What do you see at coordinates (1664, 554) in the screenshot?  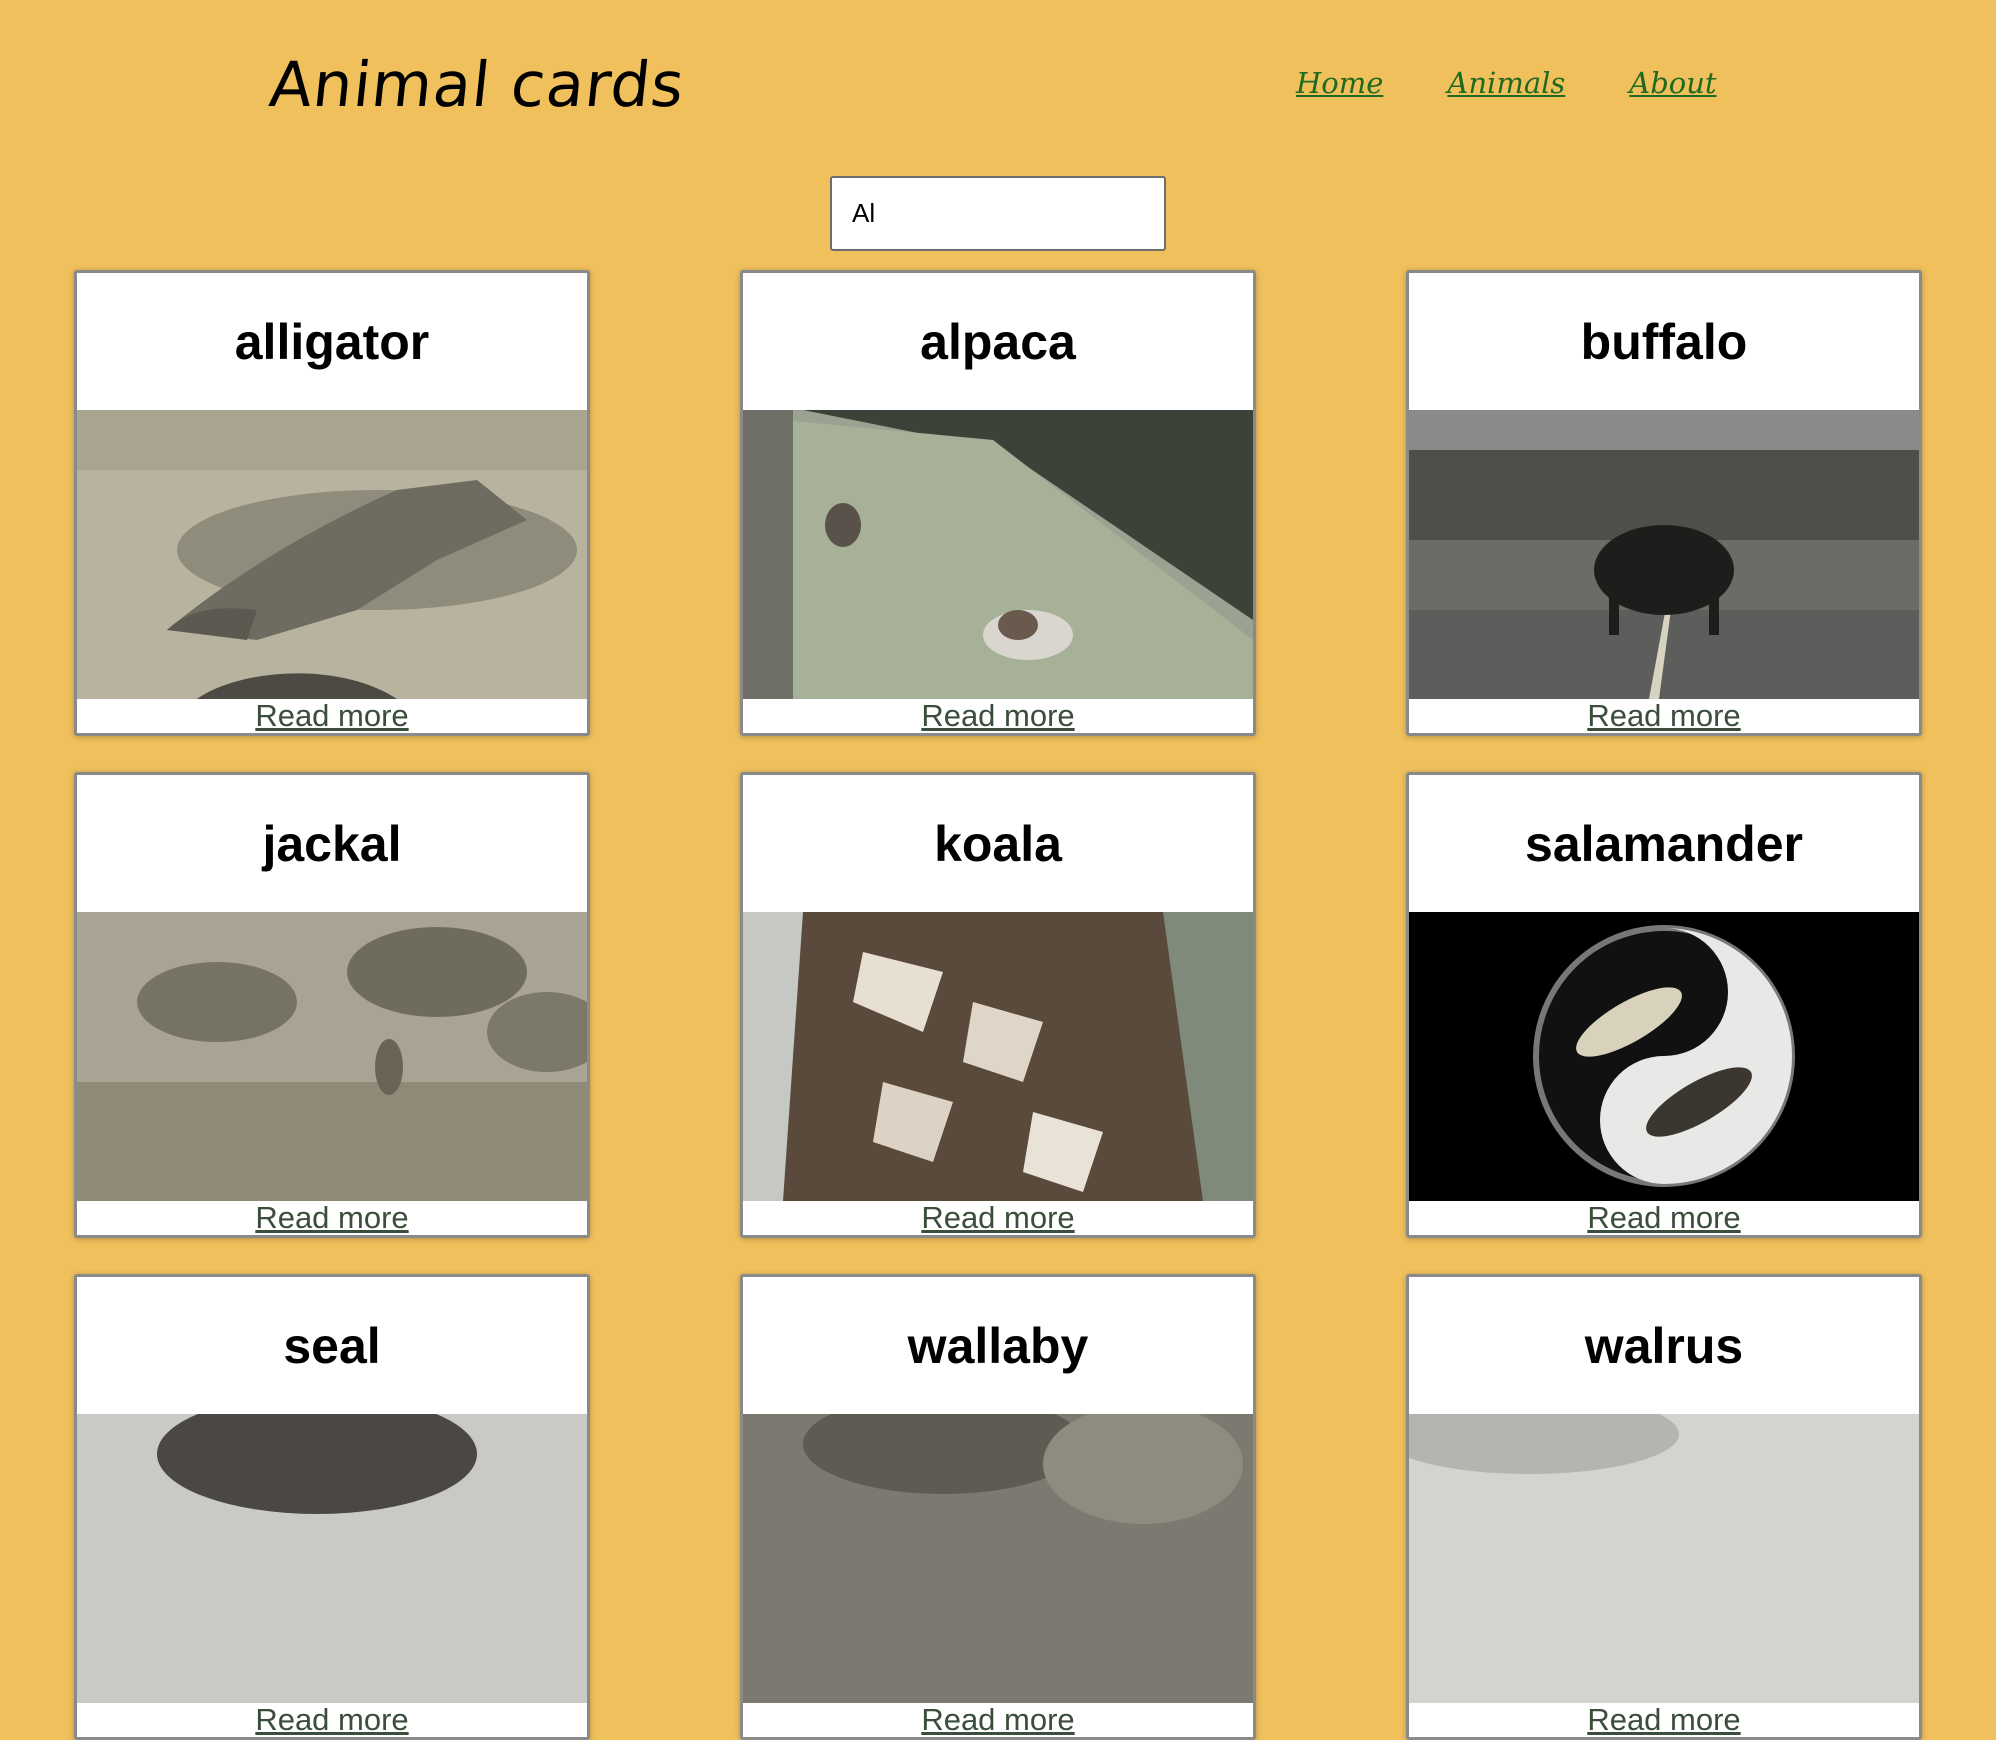 I see `buffalo-photo` at bounding box center [1664, 554].